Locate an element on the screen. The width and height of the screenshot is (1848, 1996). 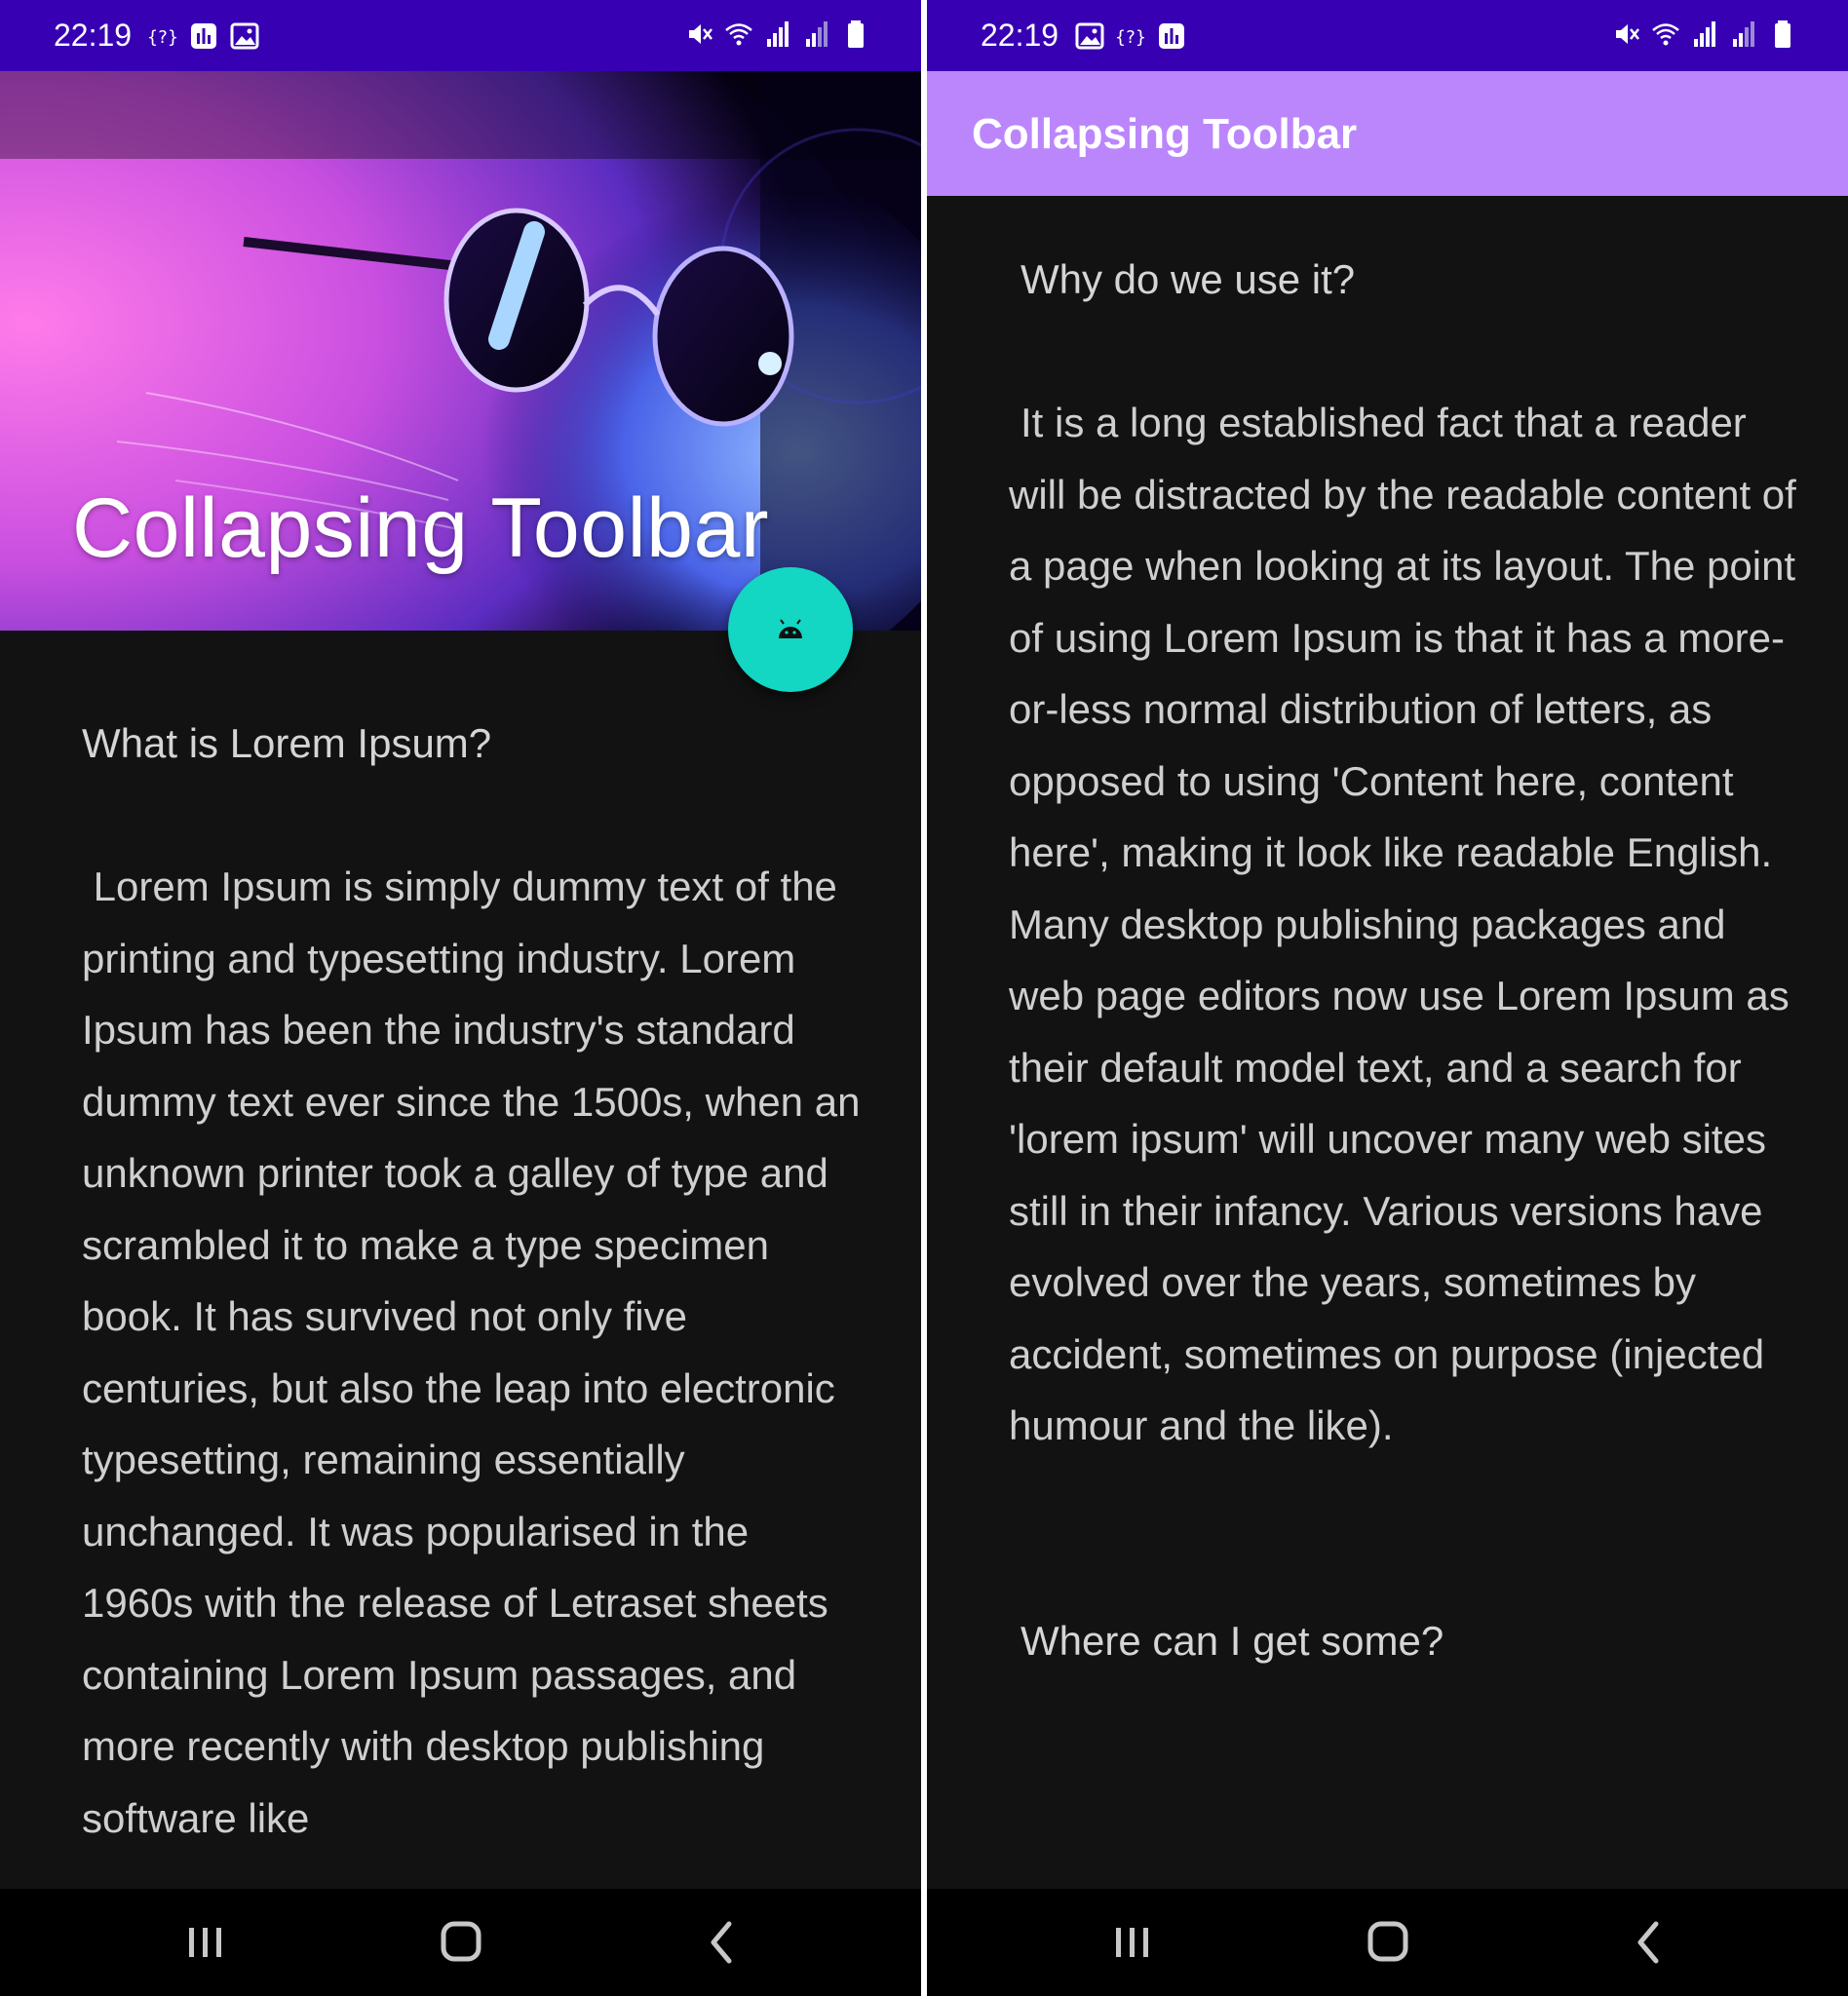
app-bar-title: Collapsing Toolbar is located at coordinates (1165, 134).